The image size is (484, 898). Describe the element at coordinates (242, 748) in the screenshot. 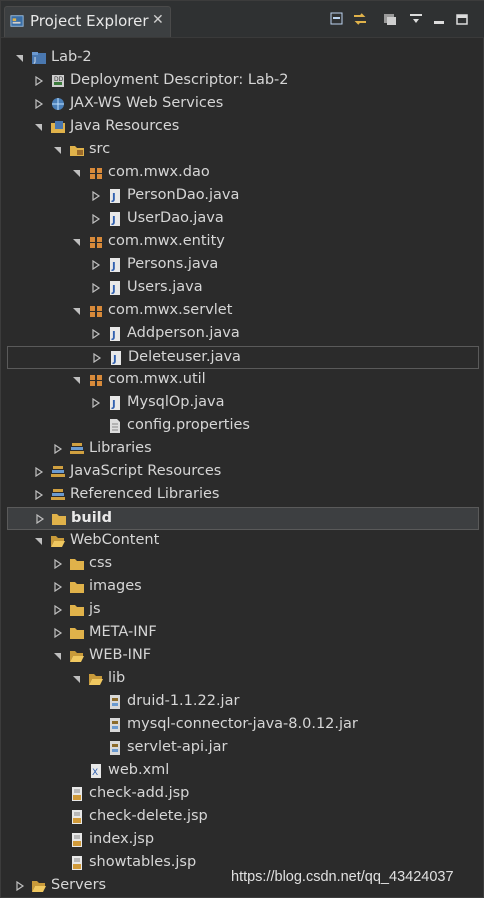

I see `tree-row-servlet-api-jar: servlet-api.jar` at that location.